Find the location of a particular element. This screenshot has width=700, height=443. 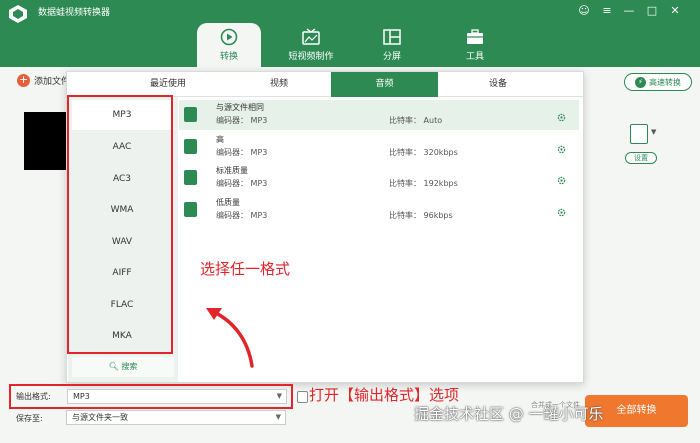

nav-tab-convert: 转换 is located at coordinates (229, 45).